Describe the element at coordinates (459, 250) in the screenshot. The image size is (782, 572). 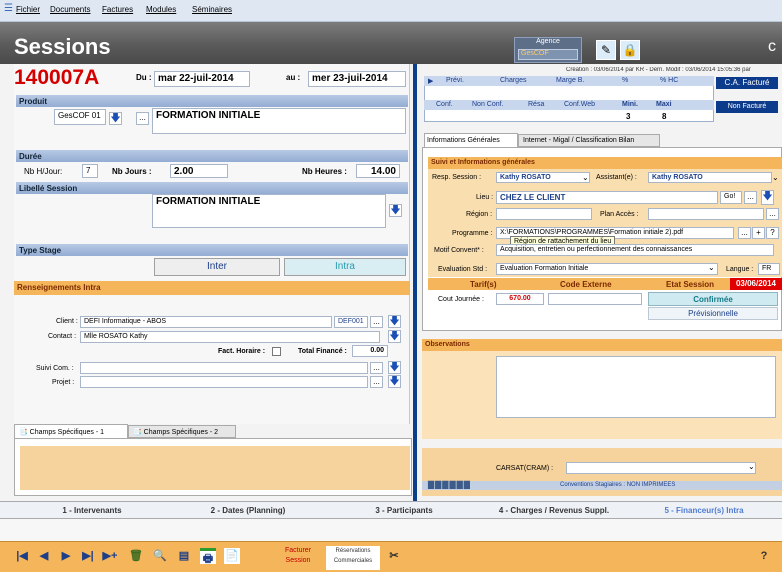
I see `motif-label: Motif Convent* :` at that location.